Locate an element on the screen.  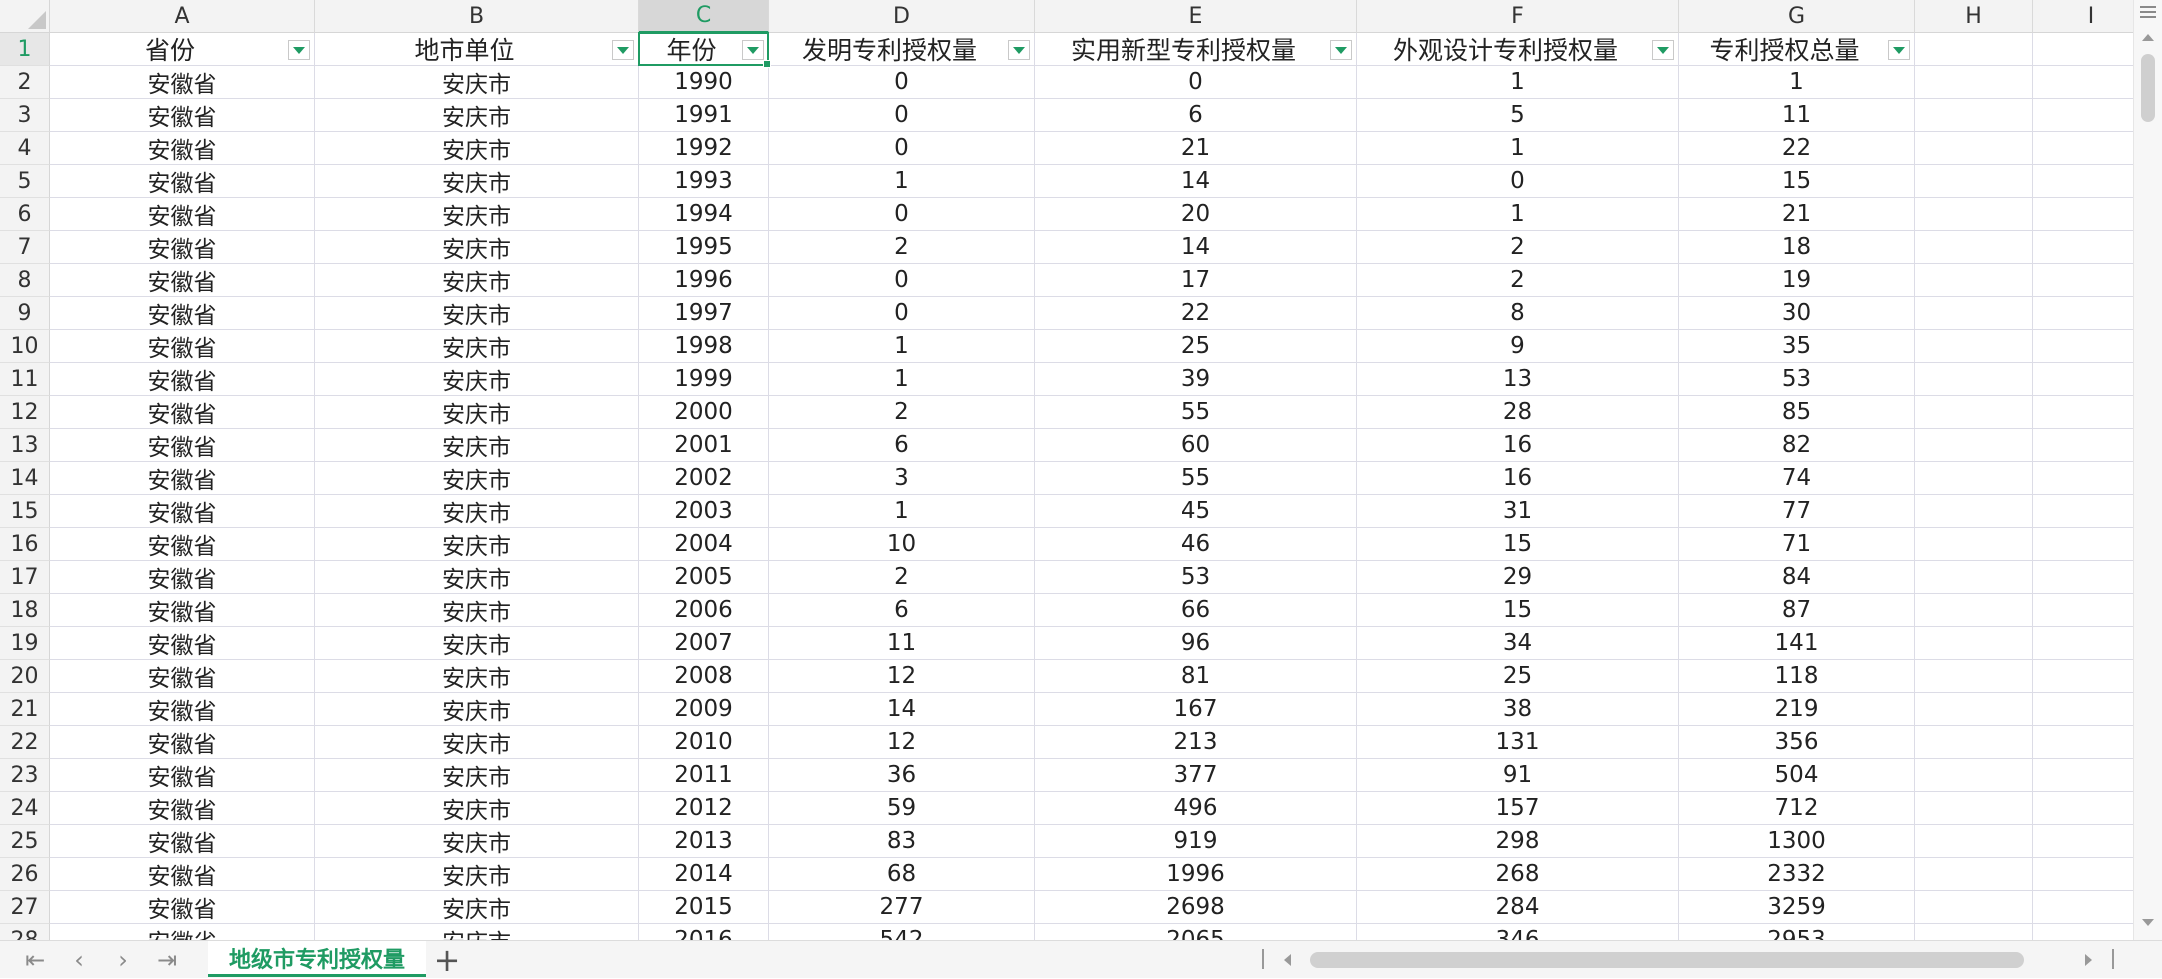
cell: 1994 is located at coordinates (704, 214).